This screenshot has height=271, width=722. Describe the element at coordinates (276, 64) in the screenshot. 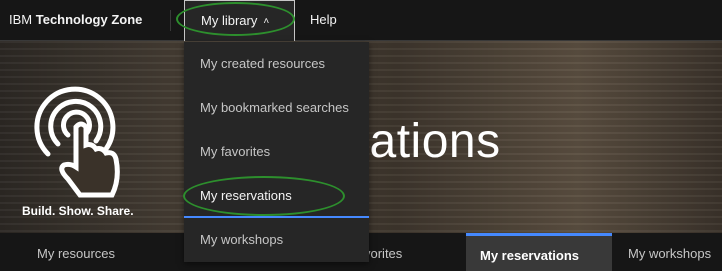

I see `menu-item-created-resources: My created resources` at that location.